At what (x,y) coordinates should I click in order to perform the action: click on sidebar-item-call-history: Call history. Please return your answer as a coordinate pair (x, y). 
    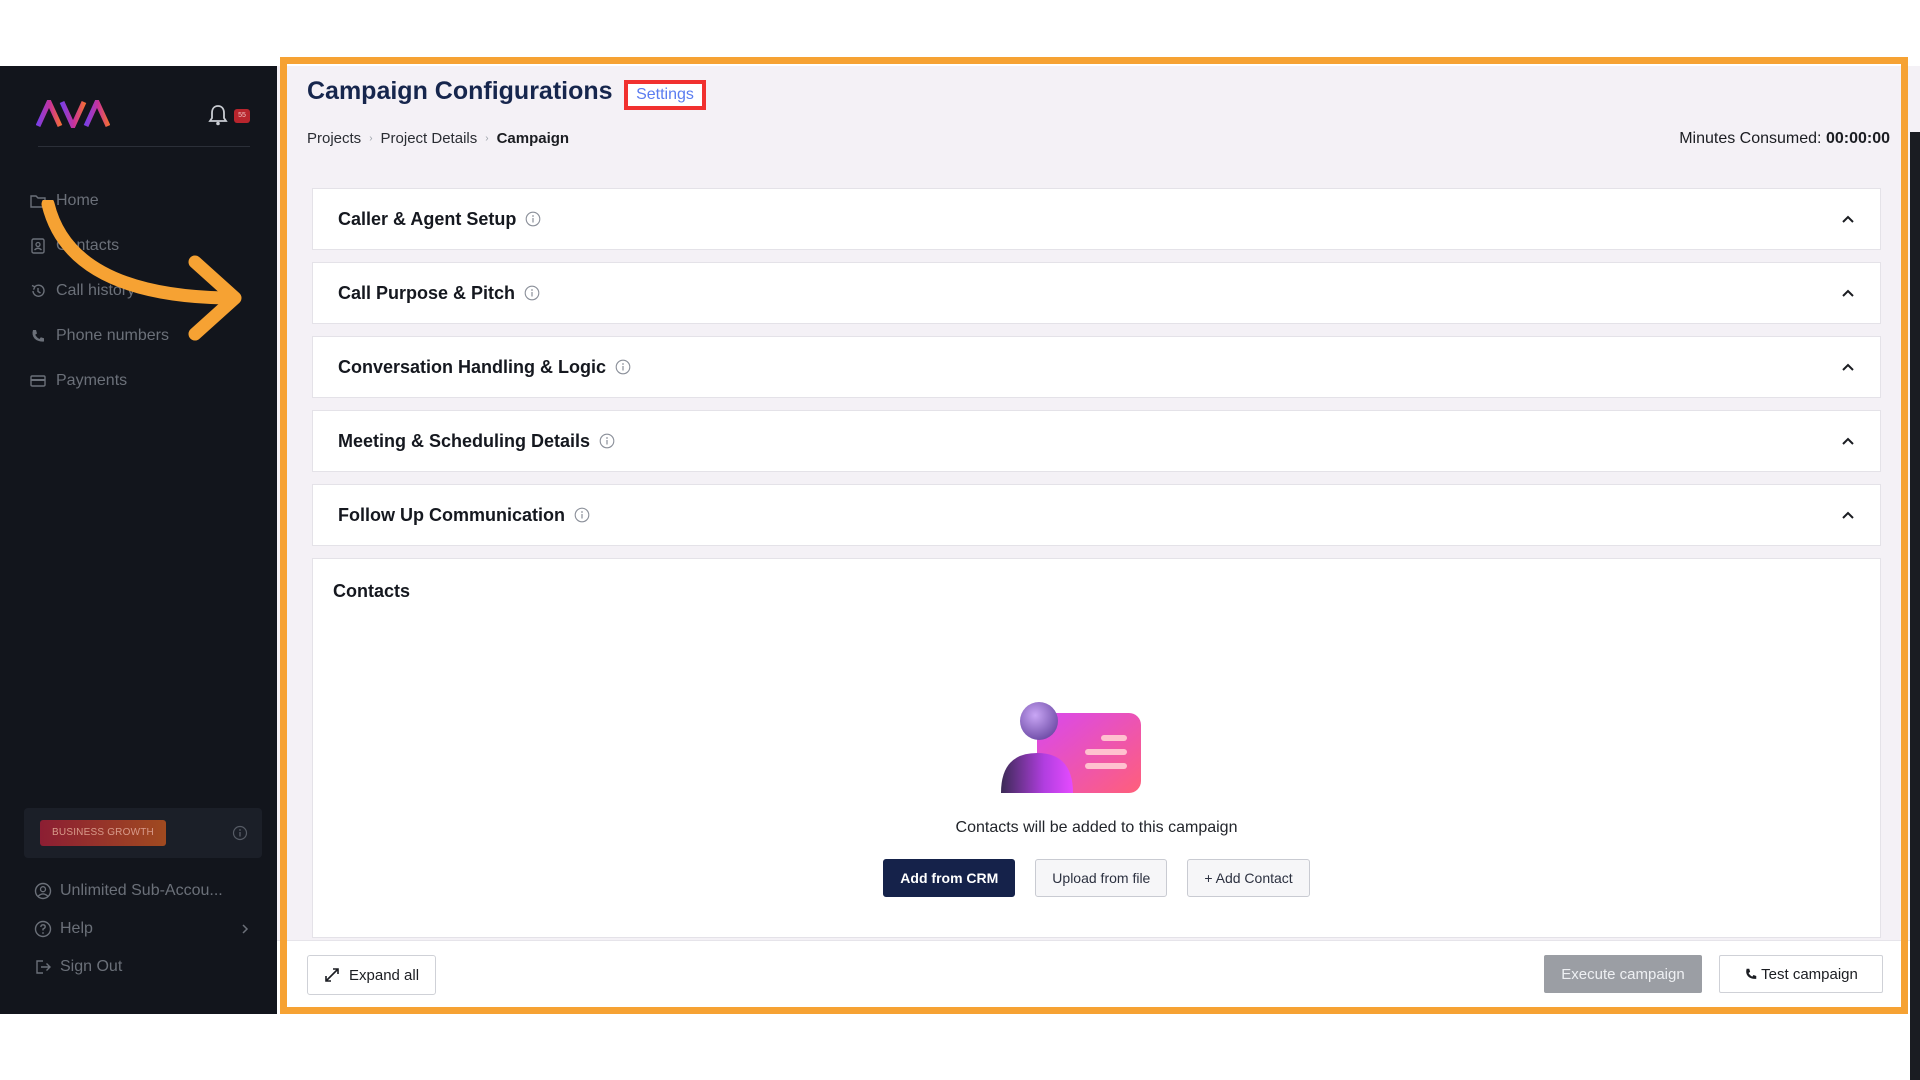
    Looking at the image, I should click on (145, 290).